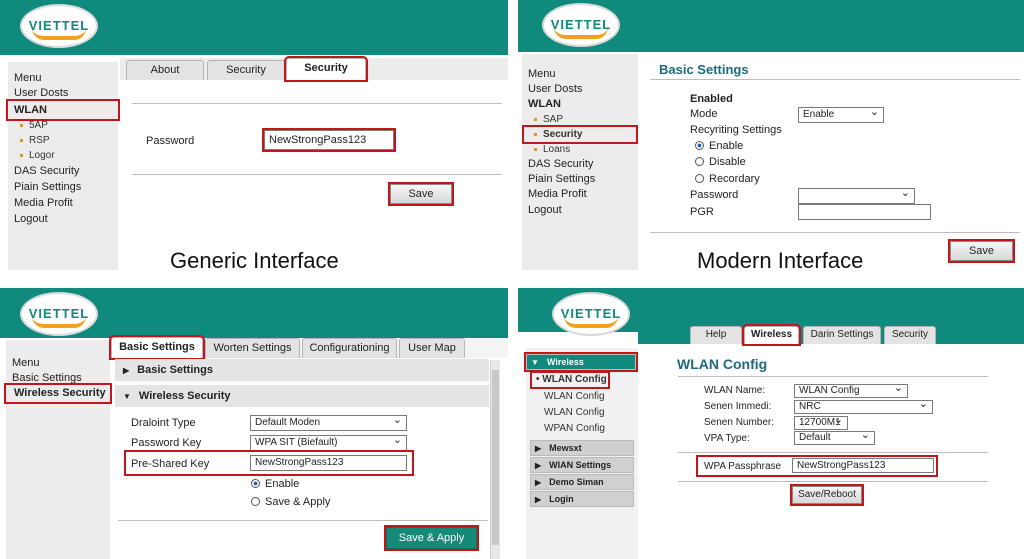 Image resolution: width=1024 pixels, height=559 pixels. I want to click on save-apply-button: Save & Apply, so click(431, 538).